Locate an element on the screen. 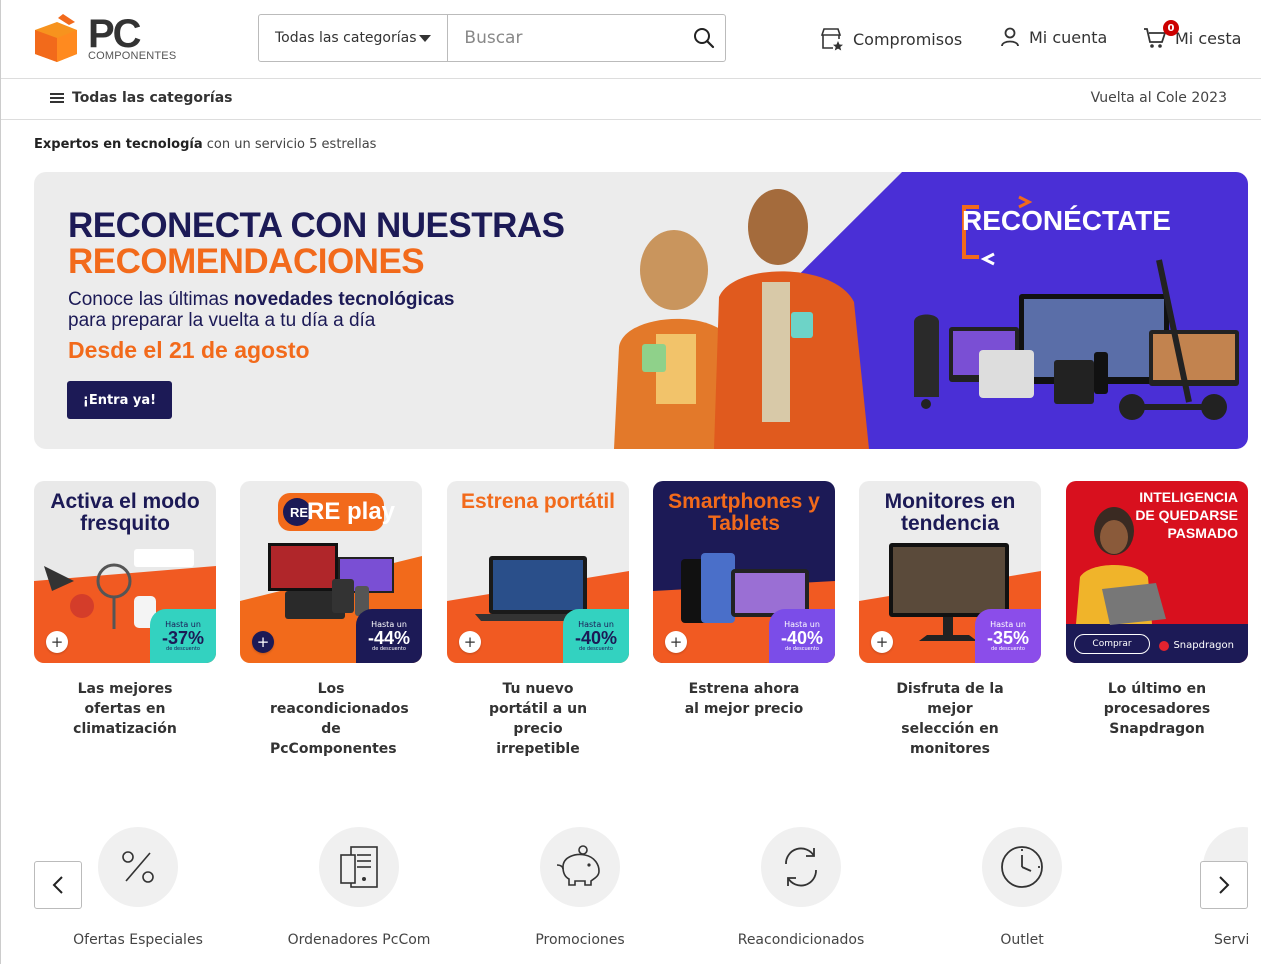 The image size is (1261, 964). hero-subtitle-post: para preparar la vuelta a tu día a día is located at coordinates (222, 320).